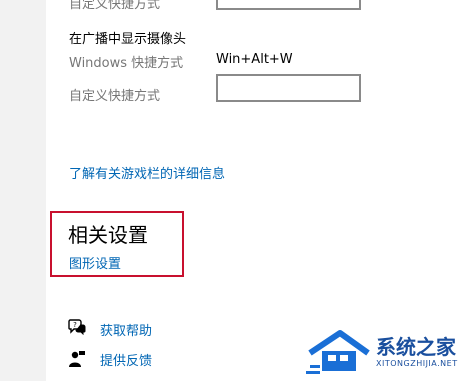 The image size is (468, 381). I want to click on custom-shortcut-label: 自定义快捷方式, so click(115, 96).